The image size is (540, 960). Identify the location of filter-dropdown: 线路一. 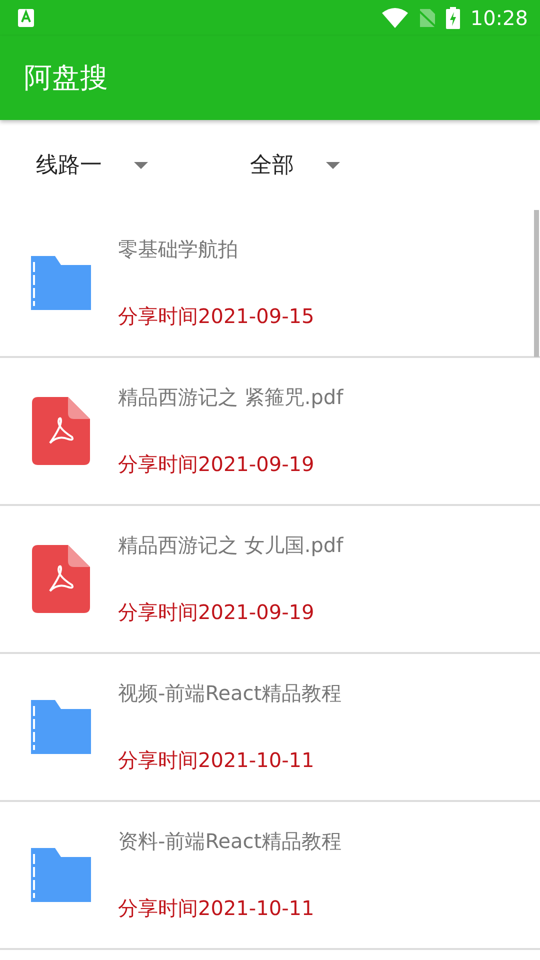
(143, 165).